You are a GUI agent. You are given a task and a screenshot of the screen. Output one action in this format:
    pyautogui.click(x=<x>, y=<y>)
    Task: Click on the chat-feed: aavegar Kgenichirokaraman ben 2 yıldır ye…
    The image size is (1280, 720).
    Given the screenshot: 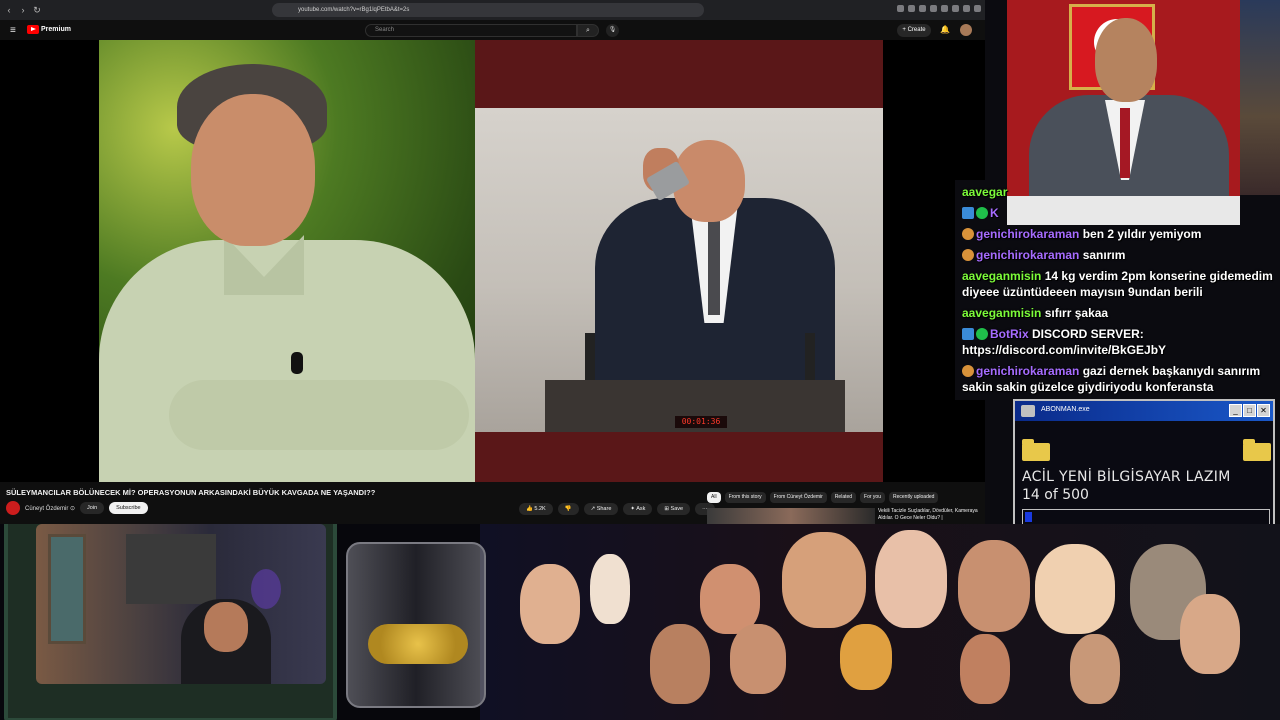 What is the action you would take?
    pyautogui.click(x=1118, y=292)
    